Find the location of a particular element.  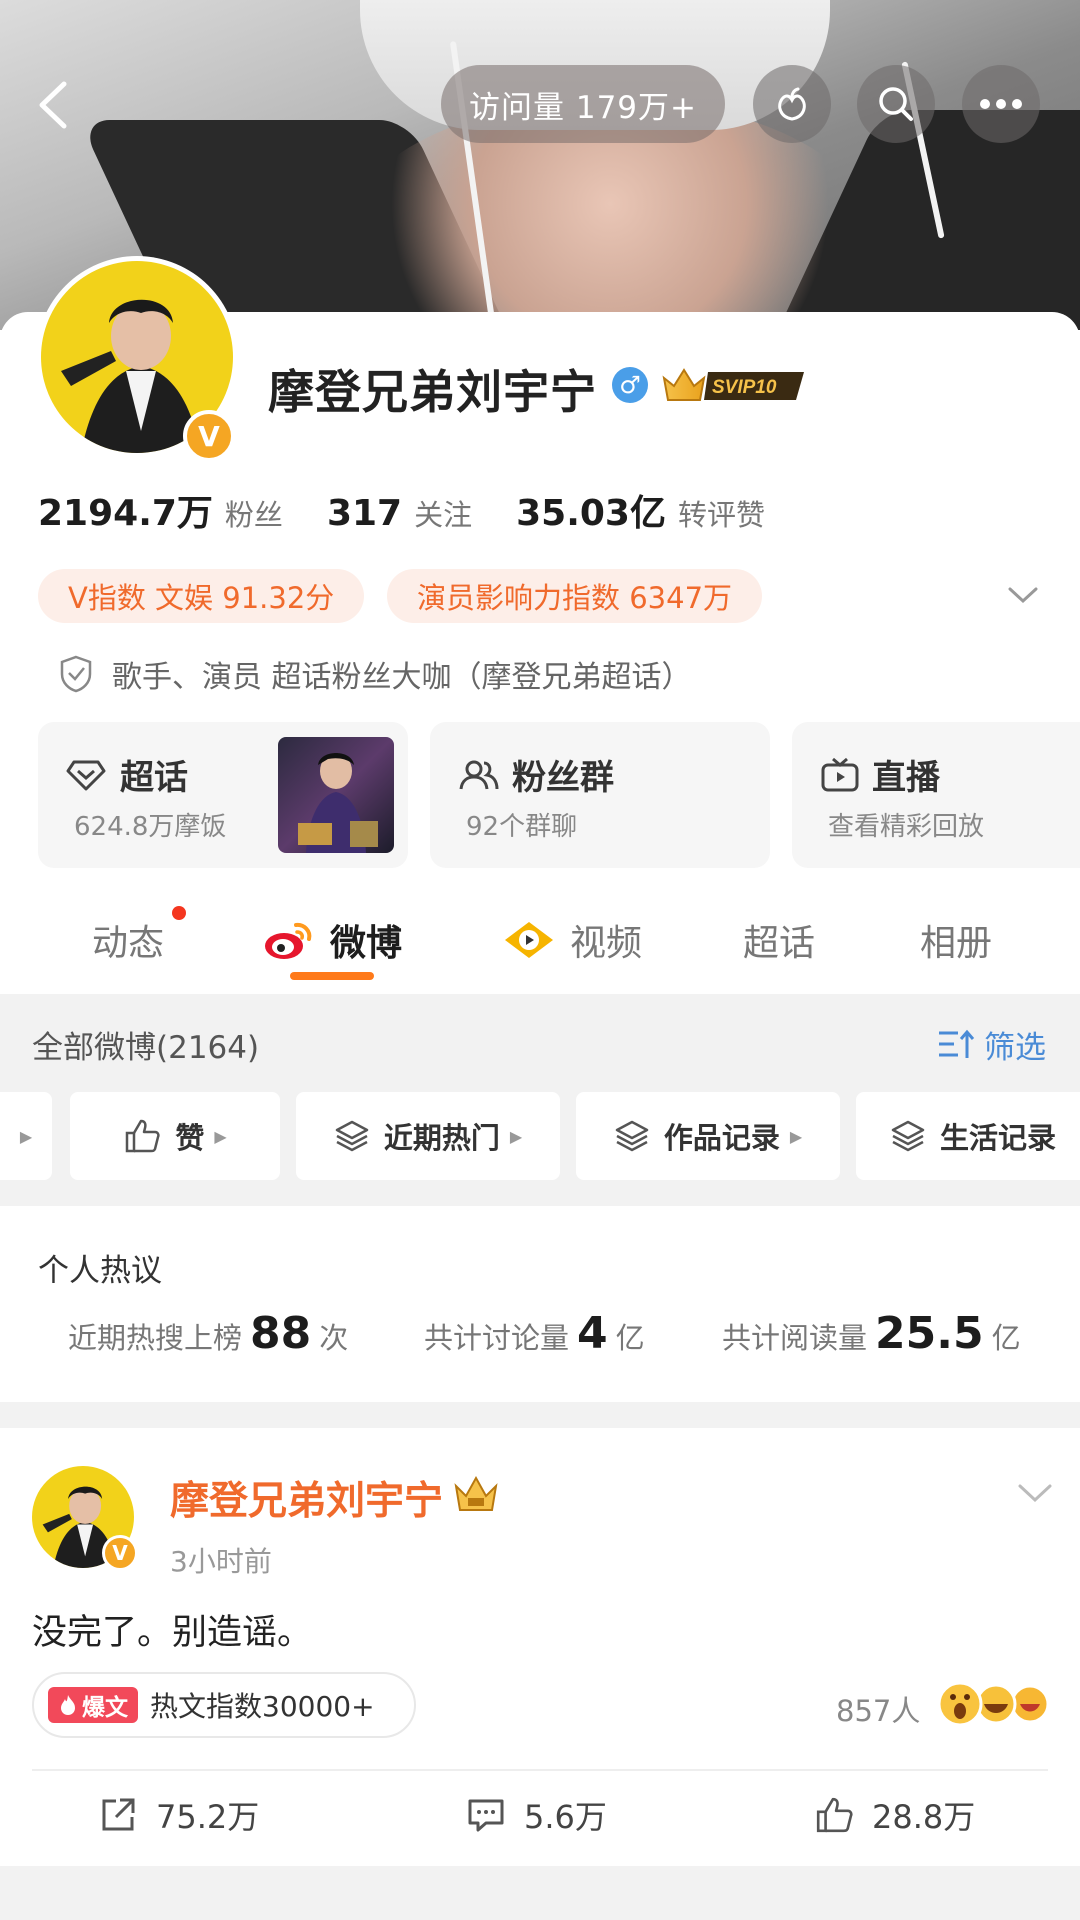

chip-works: 作品记录 ▶ is located at coordinates (708, 1136).